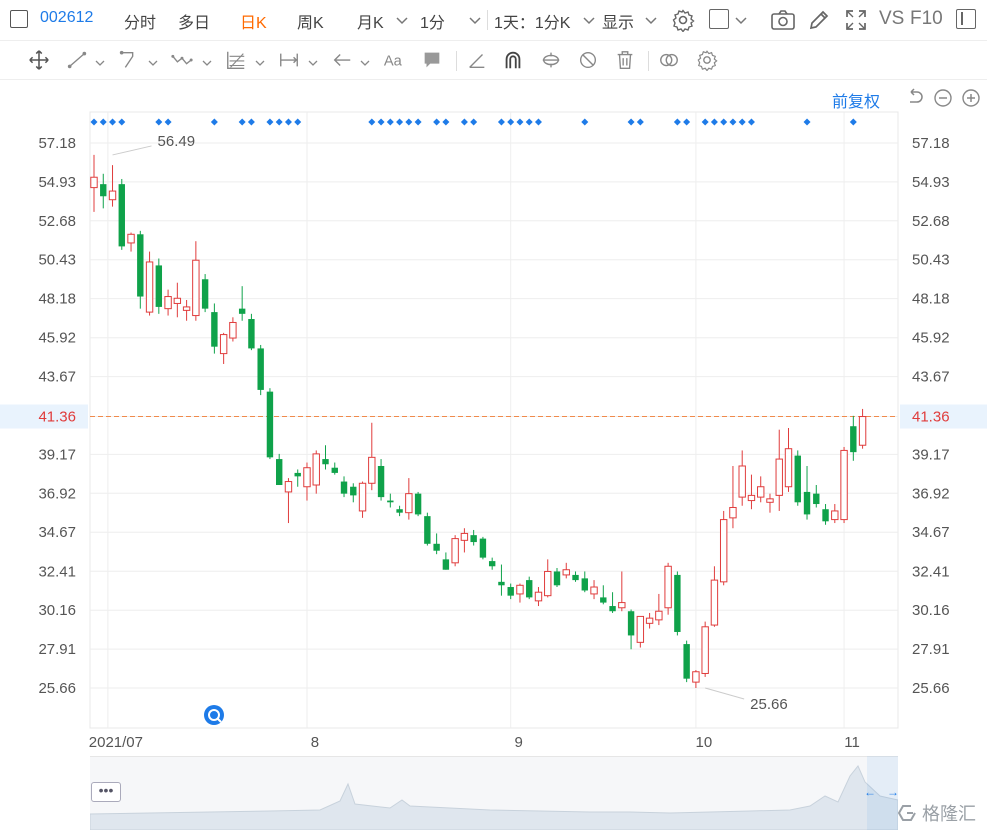 The height and width of the screenshot is (832, 987). What do you see at coordinates (671, 61) in the screenshot?
I see `compare-icon` at bounding box center [671, 61].